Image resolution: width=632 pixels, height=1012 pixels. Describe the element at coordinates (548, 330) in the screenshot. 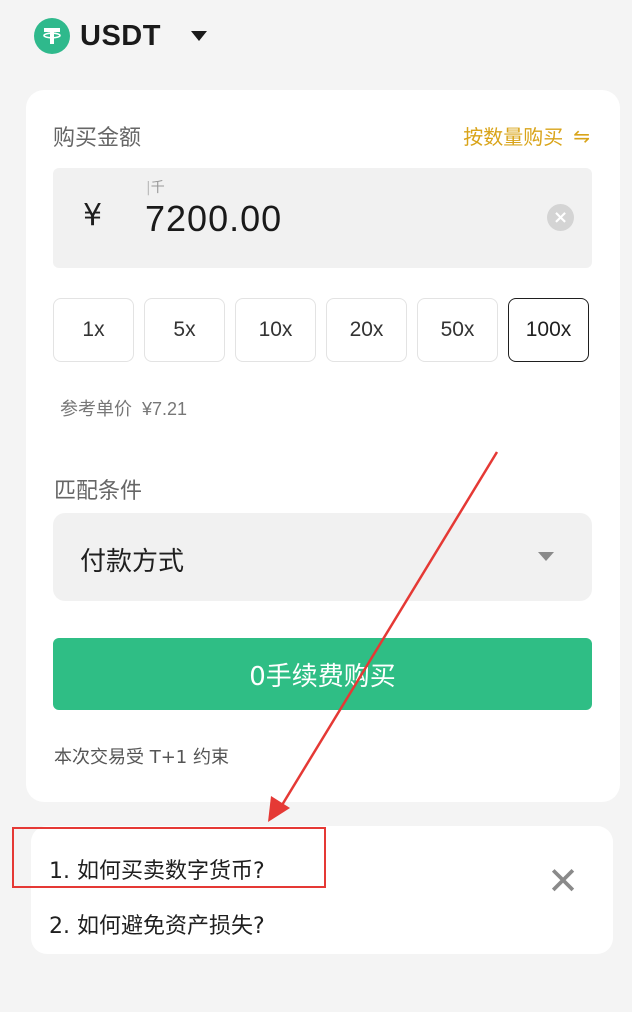

I see `multiplier-100x: 100x` at that location.